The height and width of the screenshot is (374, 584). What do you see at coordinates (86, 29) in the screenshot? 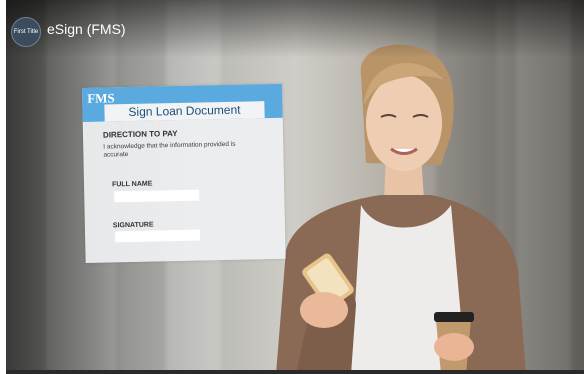
I see `video-title: eSign (FMS)` at bounding box center [86, 29].